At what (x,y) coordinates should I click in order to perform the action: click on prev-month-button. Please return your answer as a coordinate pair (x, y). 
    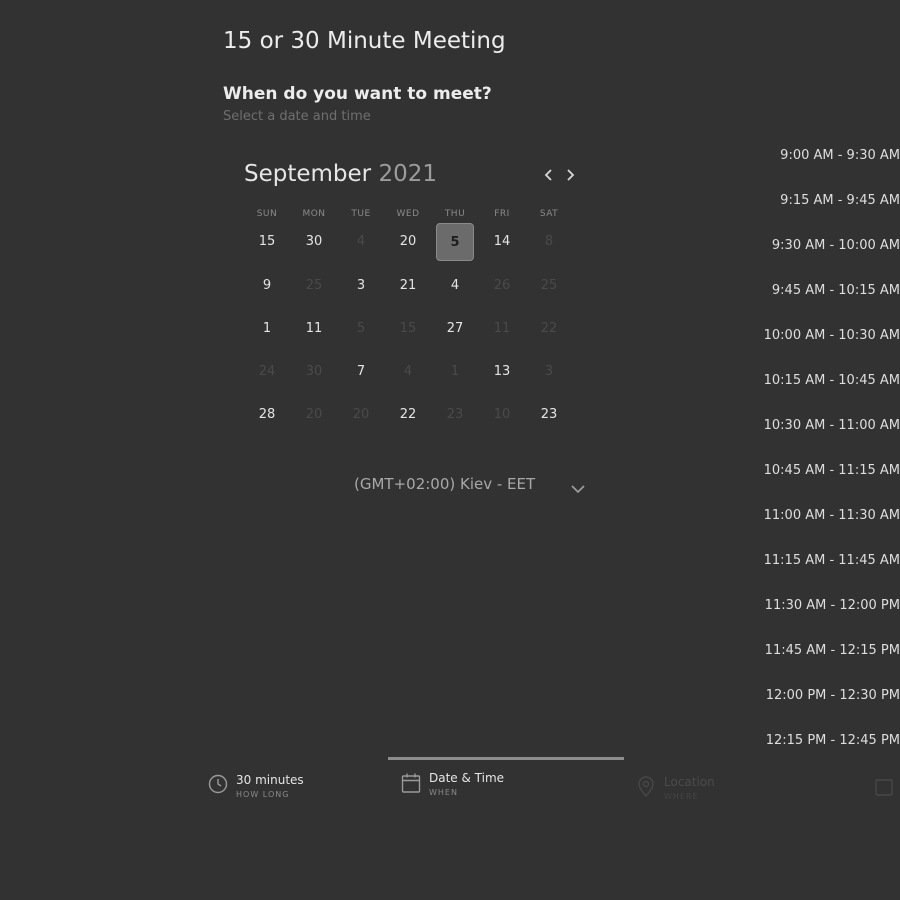
    Looking at the image, I should click on (549, 175).